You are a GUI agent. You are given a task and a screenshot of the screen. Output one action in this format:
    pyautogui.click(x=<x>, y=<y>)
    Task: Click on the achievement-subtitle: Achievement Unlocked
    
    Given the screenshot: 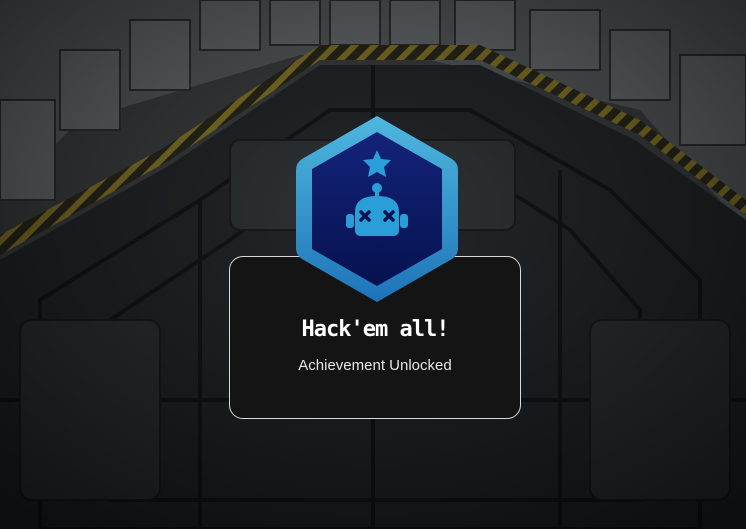 What is the action you would take?
    pyautogui.click(x=375, y=365)
    